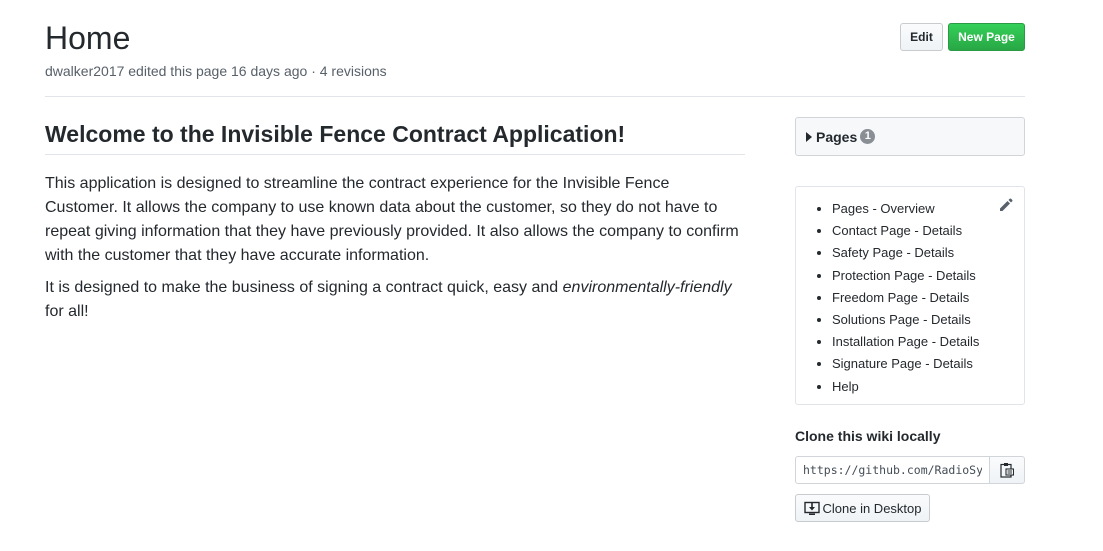 This screenshot has height=551, width=1103. What do you see at coordinates (868, 136) in the screenshot?
I see `pages-count-badge: 1` at bounding box center [868, 136].